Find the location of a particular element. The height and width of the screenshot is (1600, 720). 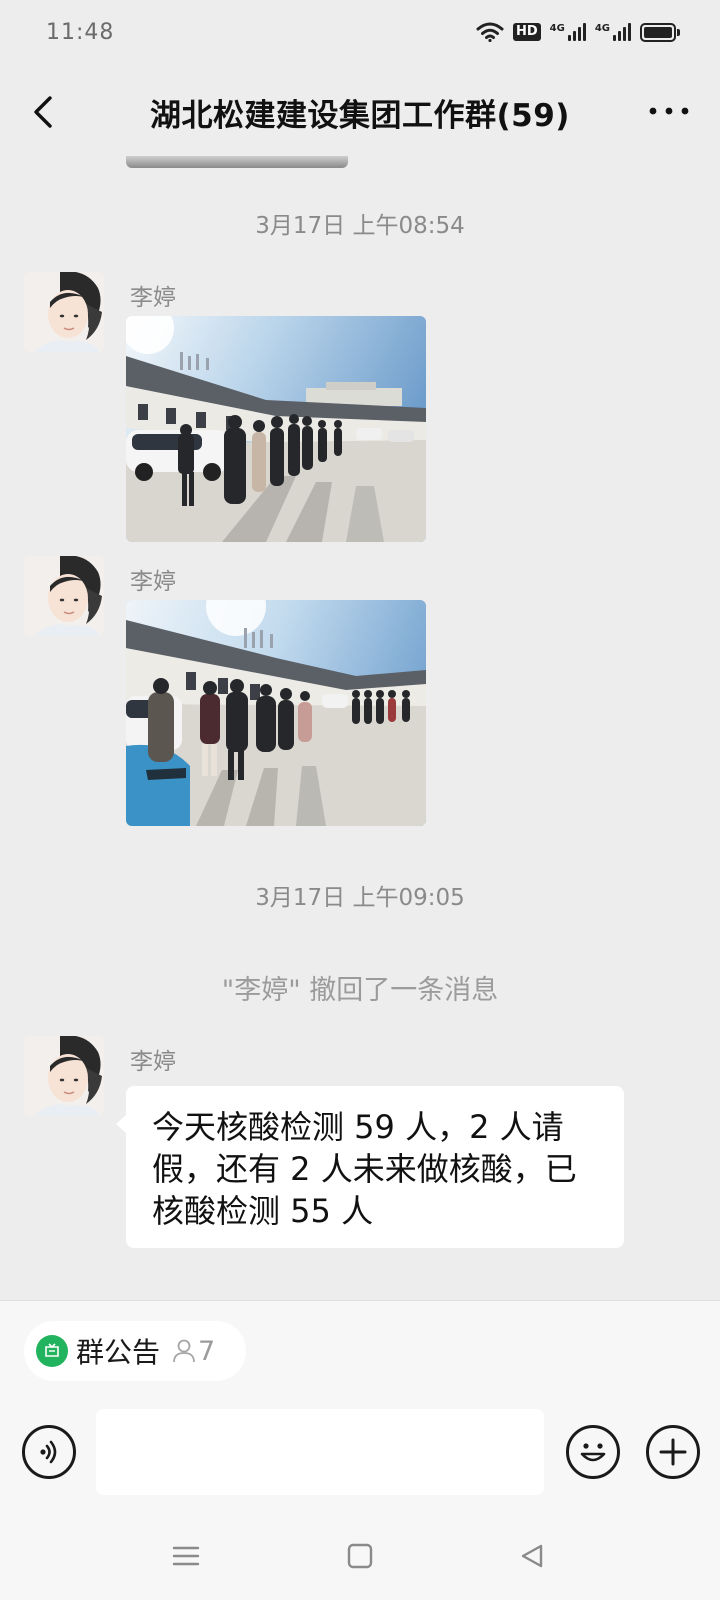

emoji-button is located at coordinates (593, 1452).